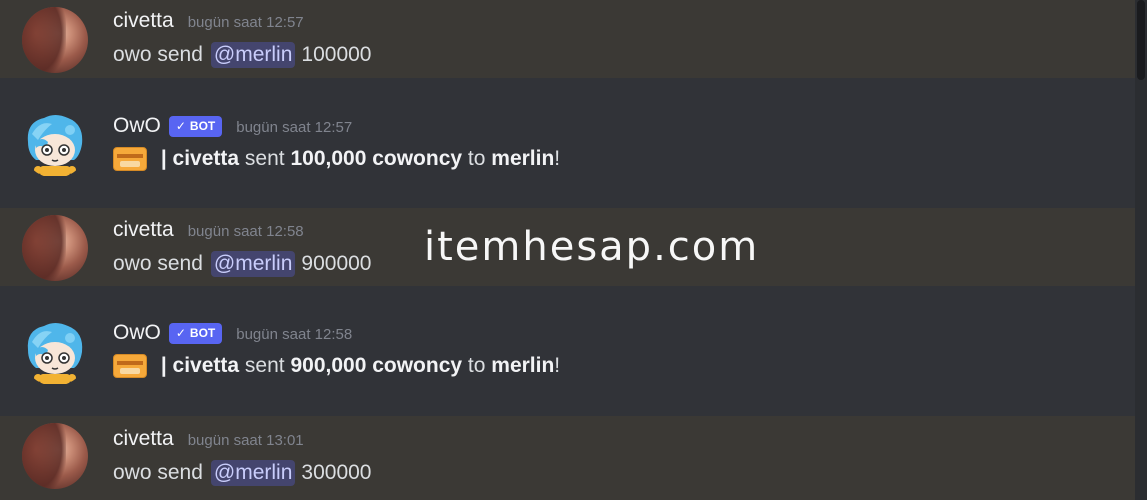 The height and width of the screenshot is (500, 1147). What do you see at coordinates (1141, 40) in the screenshot?
I see `scrollbar-thumb` at bounding box center [1141, 40].